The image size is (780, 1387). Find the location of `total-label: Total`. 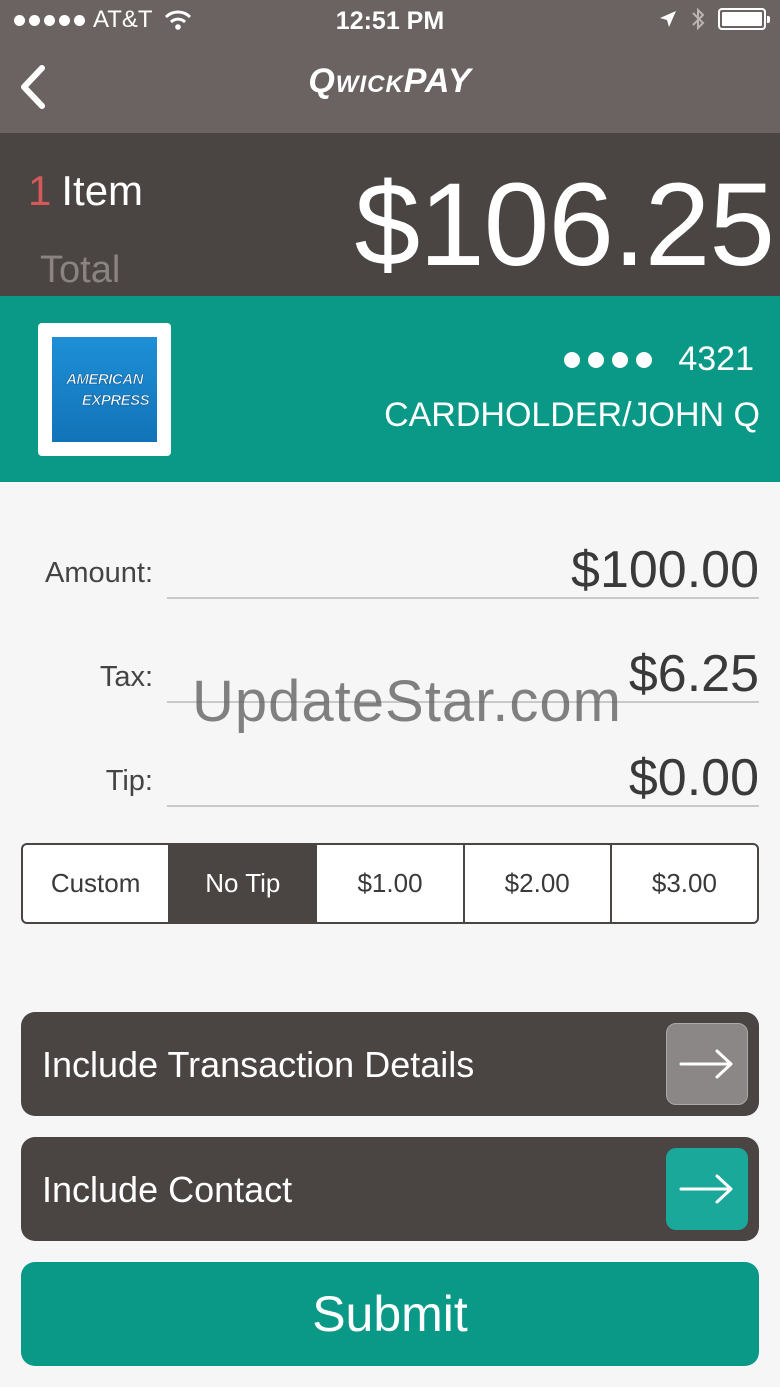

total-label: Total is located at coordinates (80, 270).